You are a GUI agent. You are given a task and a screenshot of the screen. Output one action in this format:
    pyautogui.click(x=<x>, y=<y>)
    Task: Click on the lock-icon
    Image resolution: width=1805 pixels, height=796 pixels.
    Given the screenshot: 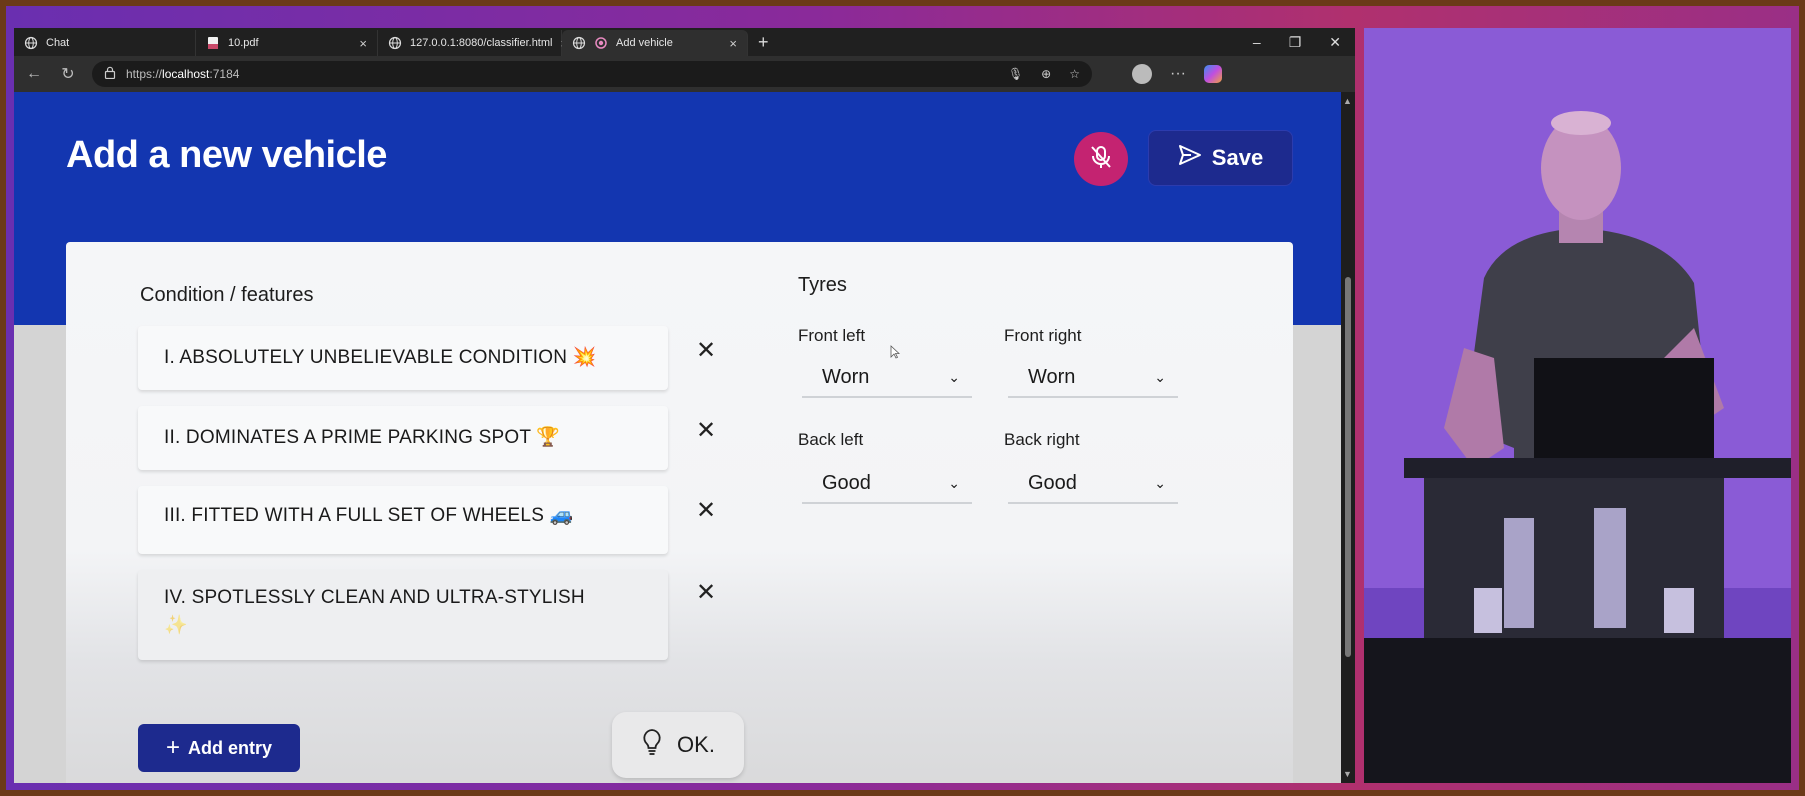 What is the action you would take?
    pyautogui.click(x=110, y=74)
    